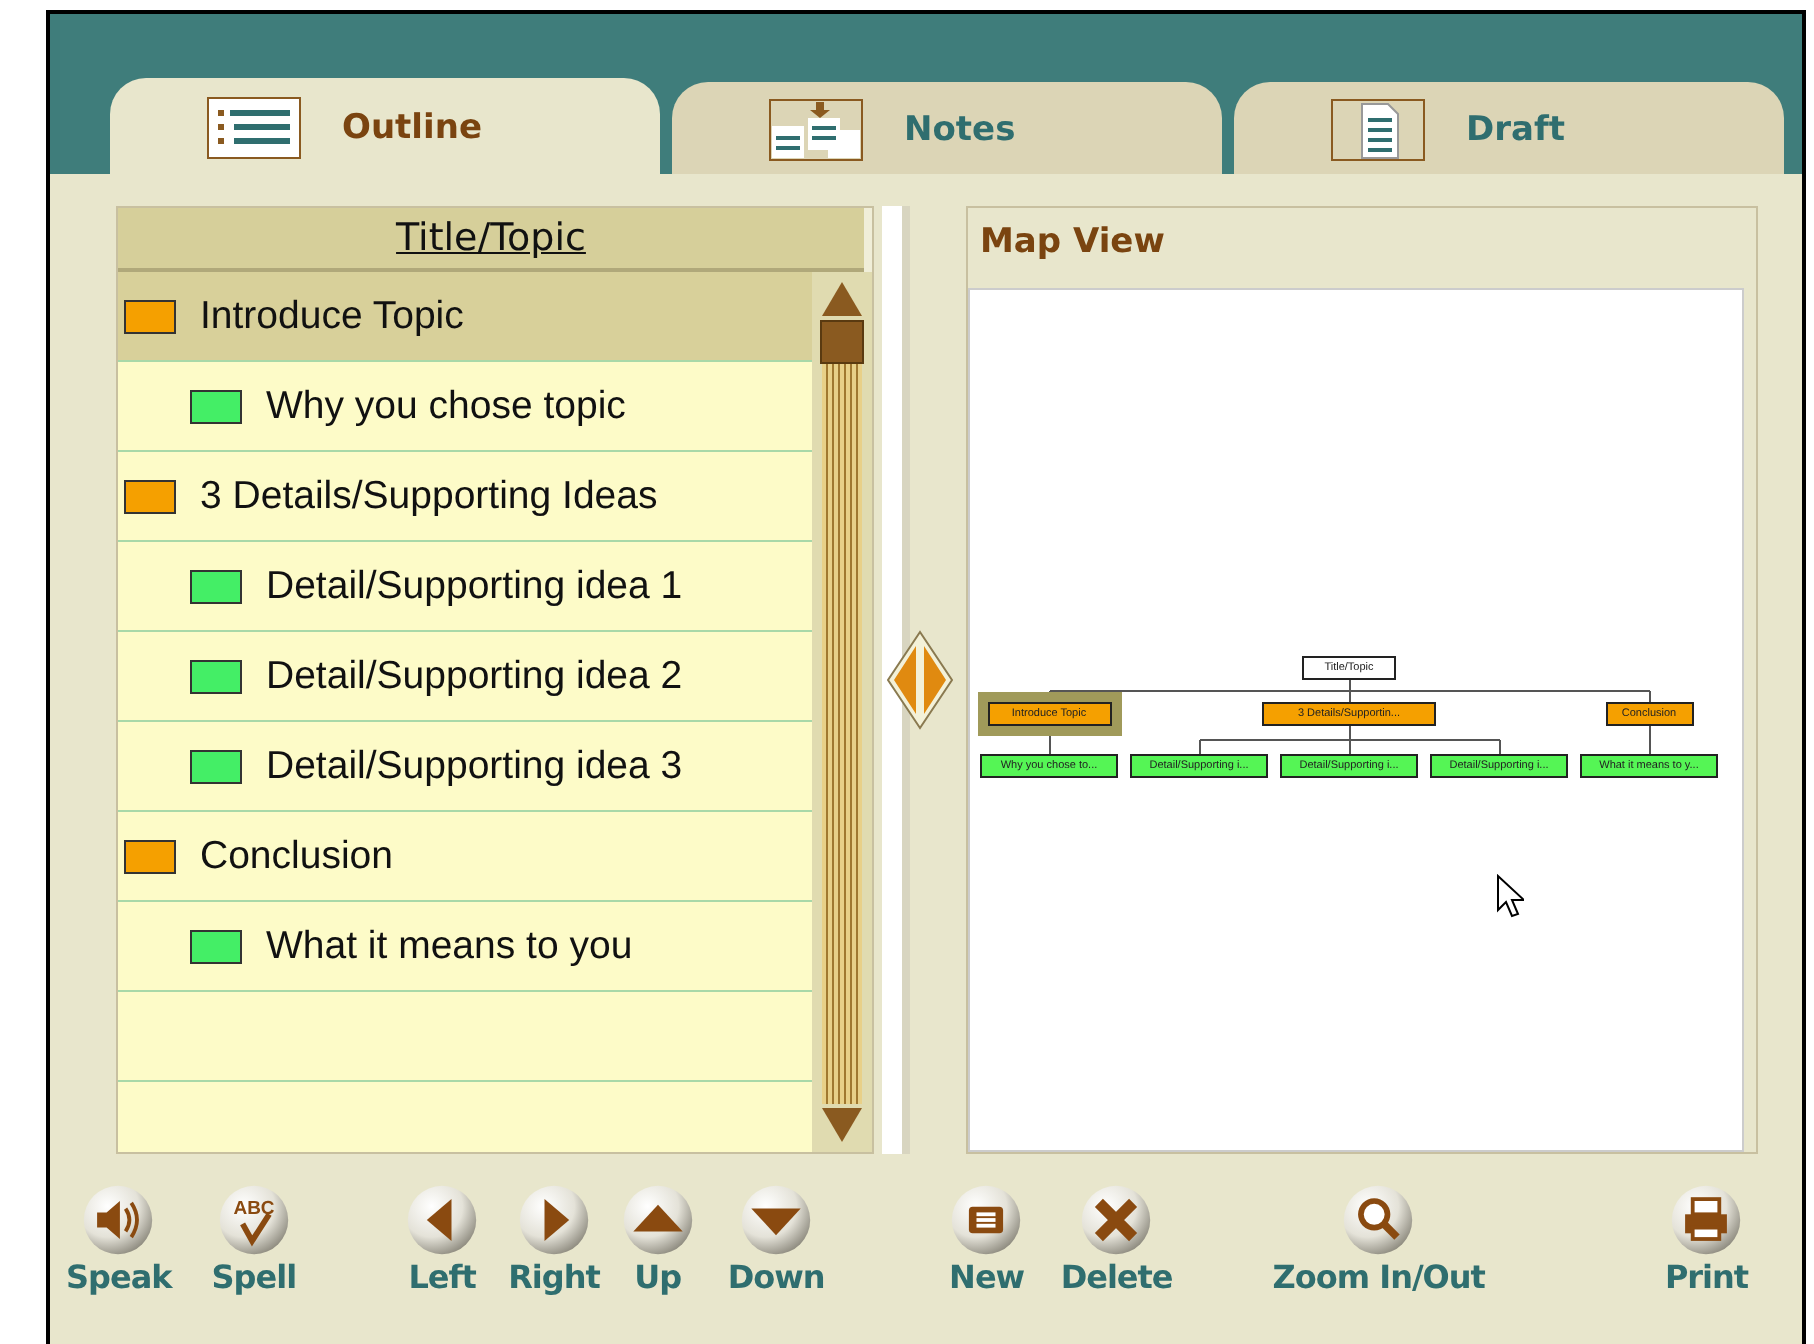 This screenshot has height=1344, width=1814. I want to click on new-icon, so click(986, 1220).